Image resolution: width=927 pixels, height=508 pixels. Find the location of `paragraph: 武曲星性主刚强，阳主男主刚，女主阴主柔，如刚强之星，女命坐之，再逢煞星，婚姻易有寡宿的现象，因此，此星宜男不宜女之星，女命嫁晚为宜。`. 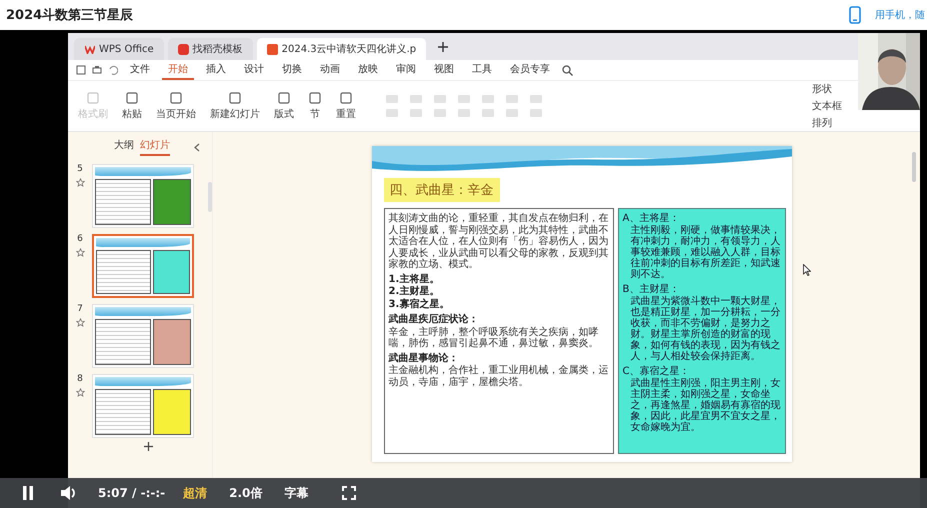

paragraph: 武曲星性主刚强，阳主男主刚，女主阴主柔，如刚强之星，女命坐之，再逢煞星，婚姻易有寡宿的现象，因此，此星宜男不宜女之星，女命嫁晚为宜。 is located at coordinates (705, 405).